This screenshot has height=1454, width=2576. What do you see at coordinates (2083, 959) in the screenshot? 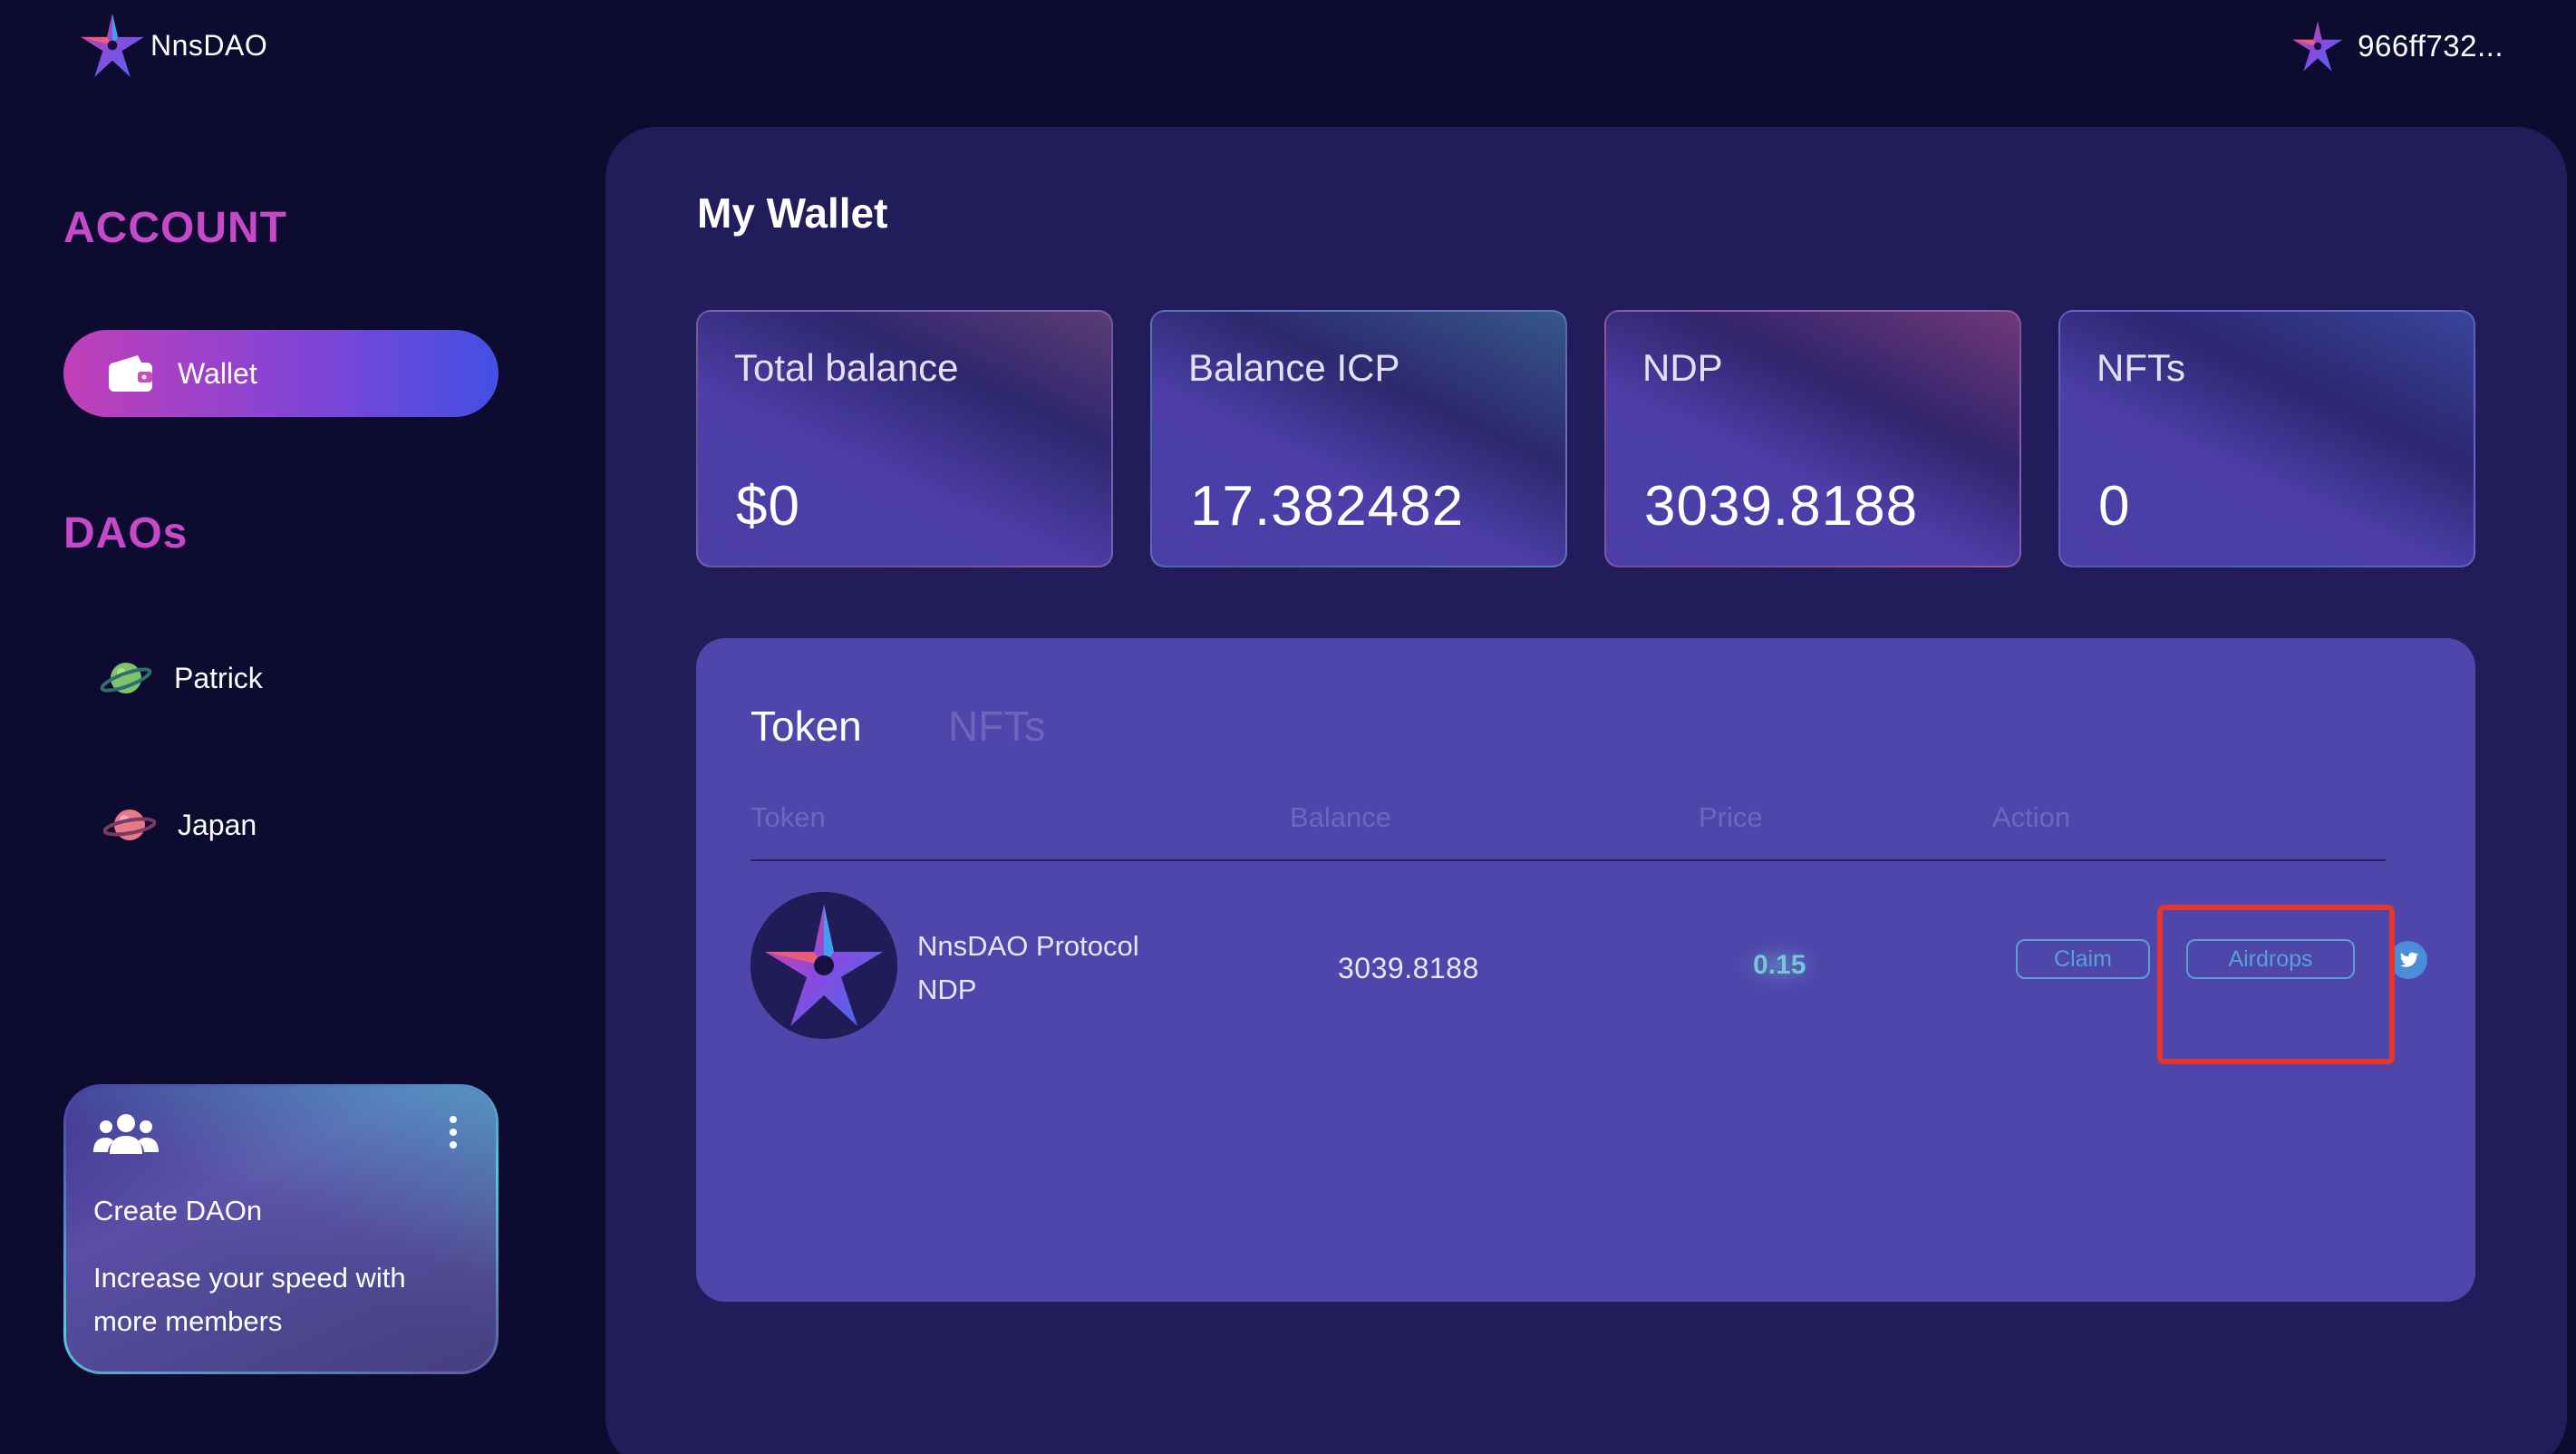
I see `claim-button: Claim` at bounding box center [2083, 959].